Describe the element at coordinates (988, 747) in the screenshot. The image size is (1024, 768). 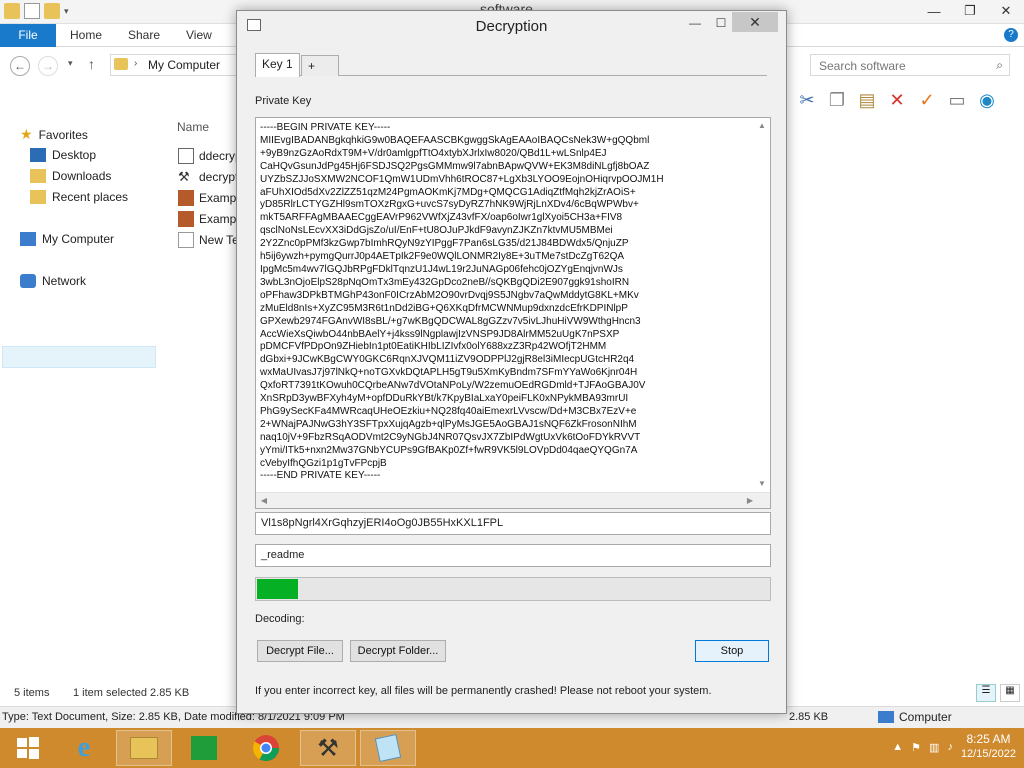
I see `clock: 8:25 AM 12/15/2022` at that location.